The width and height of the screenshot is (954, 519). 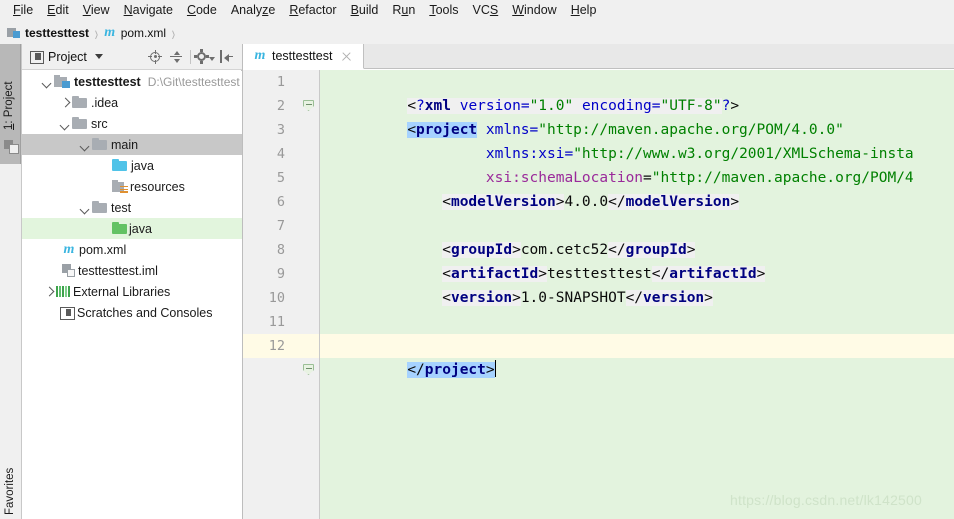 I want to click on tree-label-module-root: testtesttest, so click(x=107, y=81).